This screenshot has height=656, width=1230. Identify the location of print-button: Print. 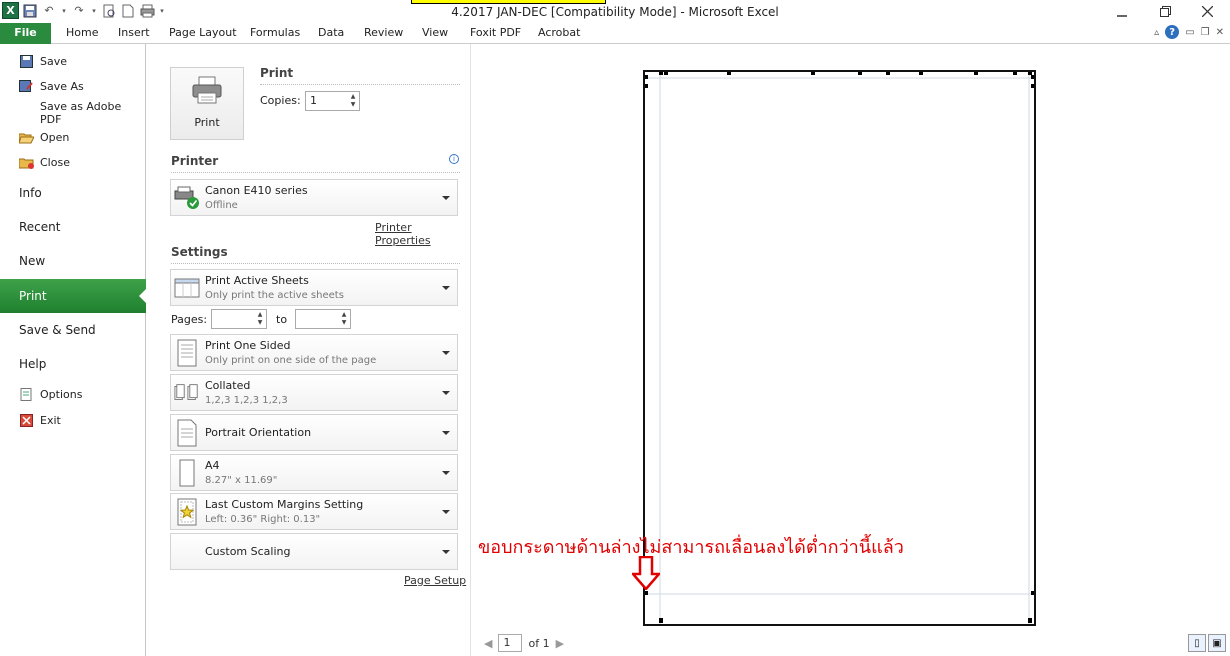
(207, 103).